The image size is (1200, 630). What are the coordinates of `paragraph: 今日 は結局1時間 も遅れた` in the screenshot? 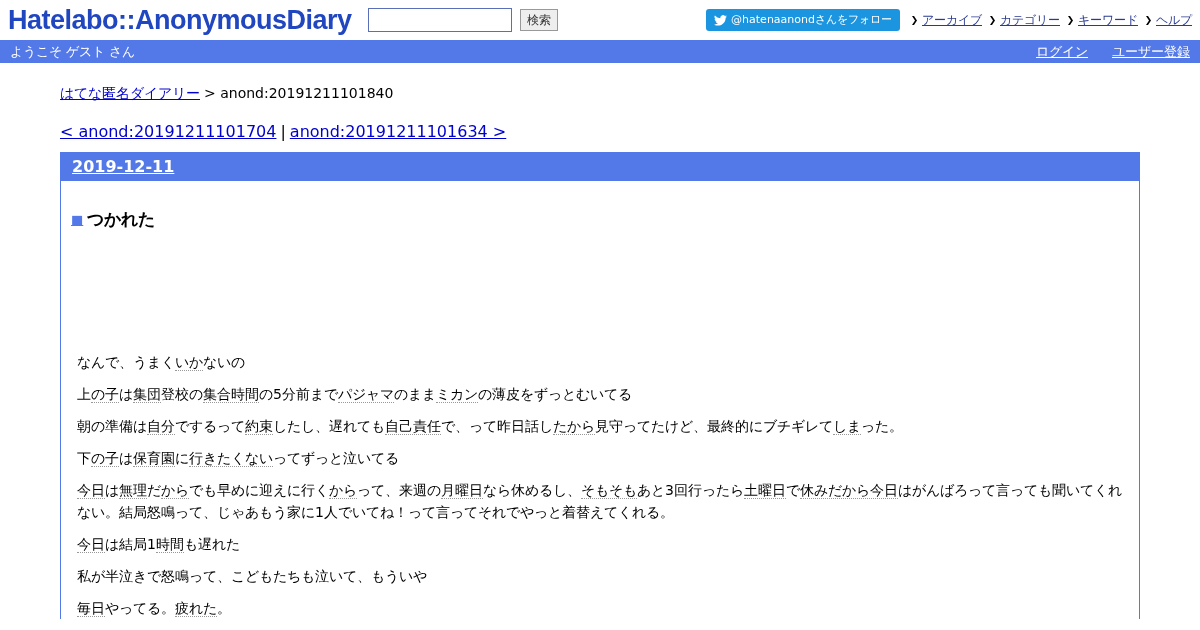 It's located at (159, 544).